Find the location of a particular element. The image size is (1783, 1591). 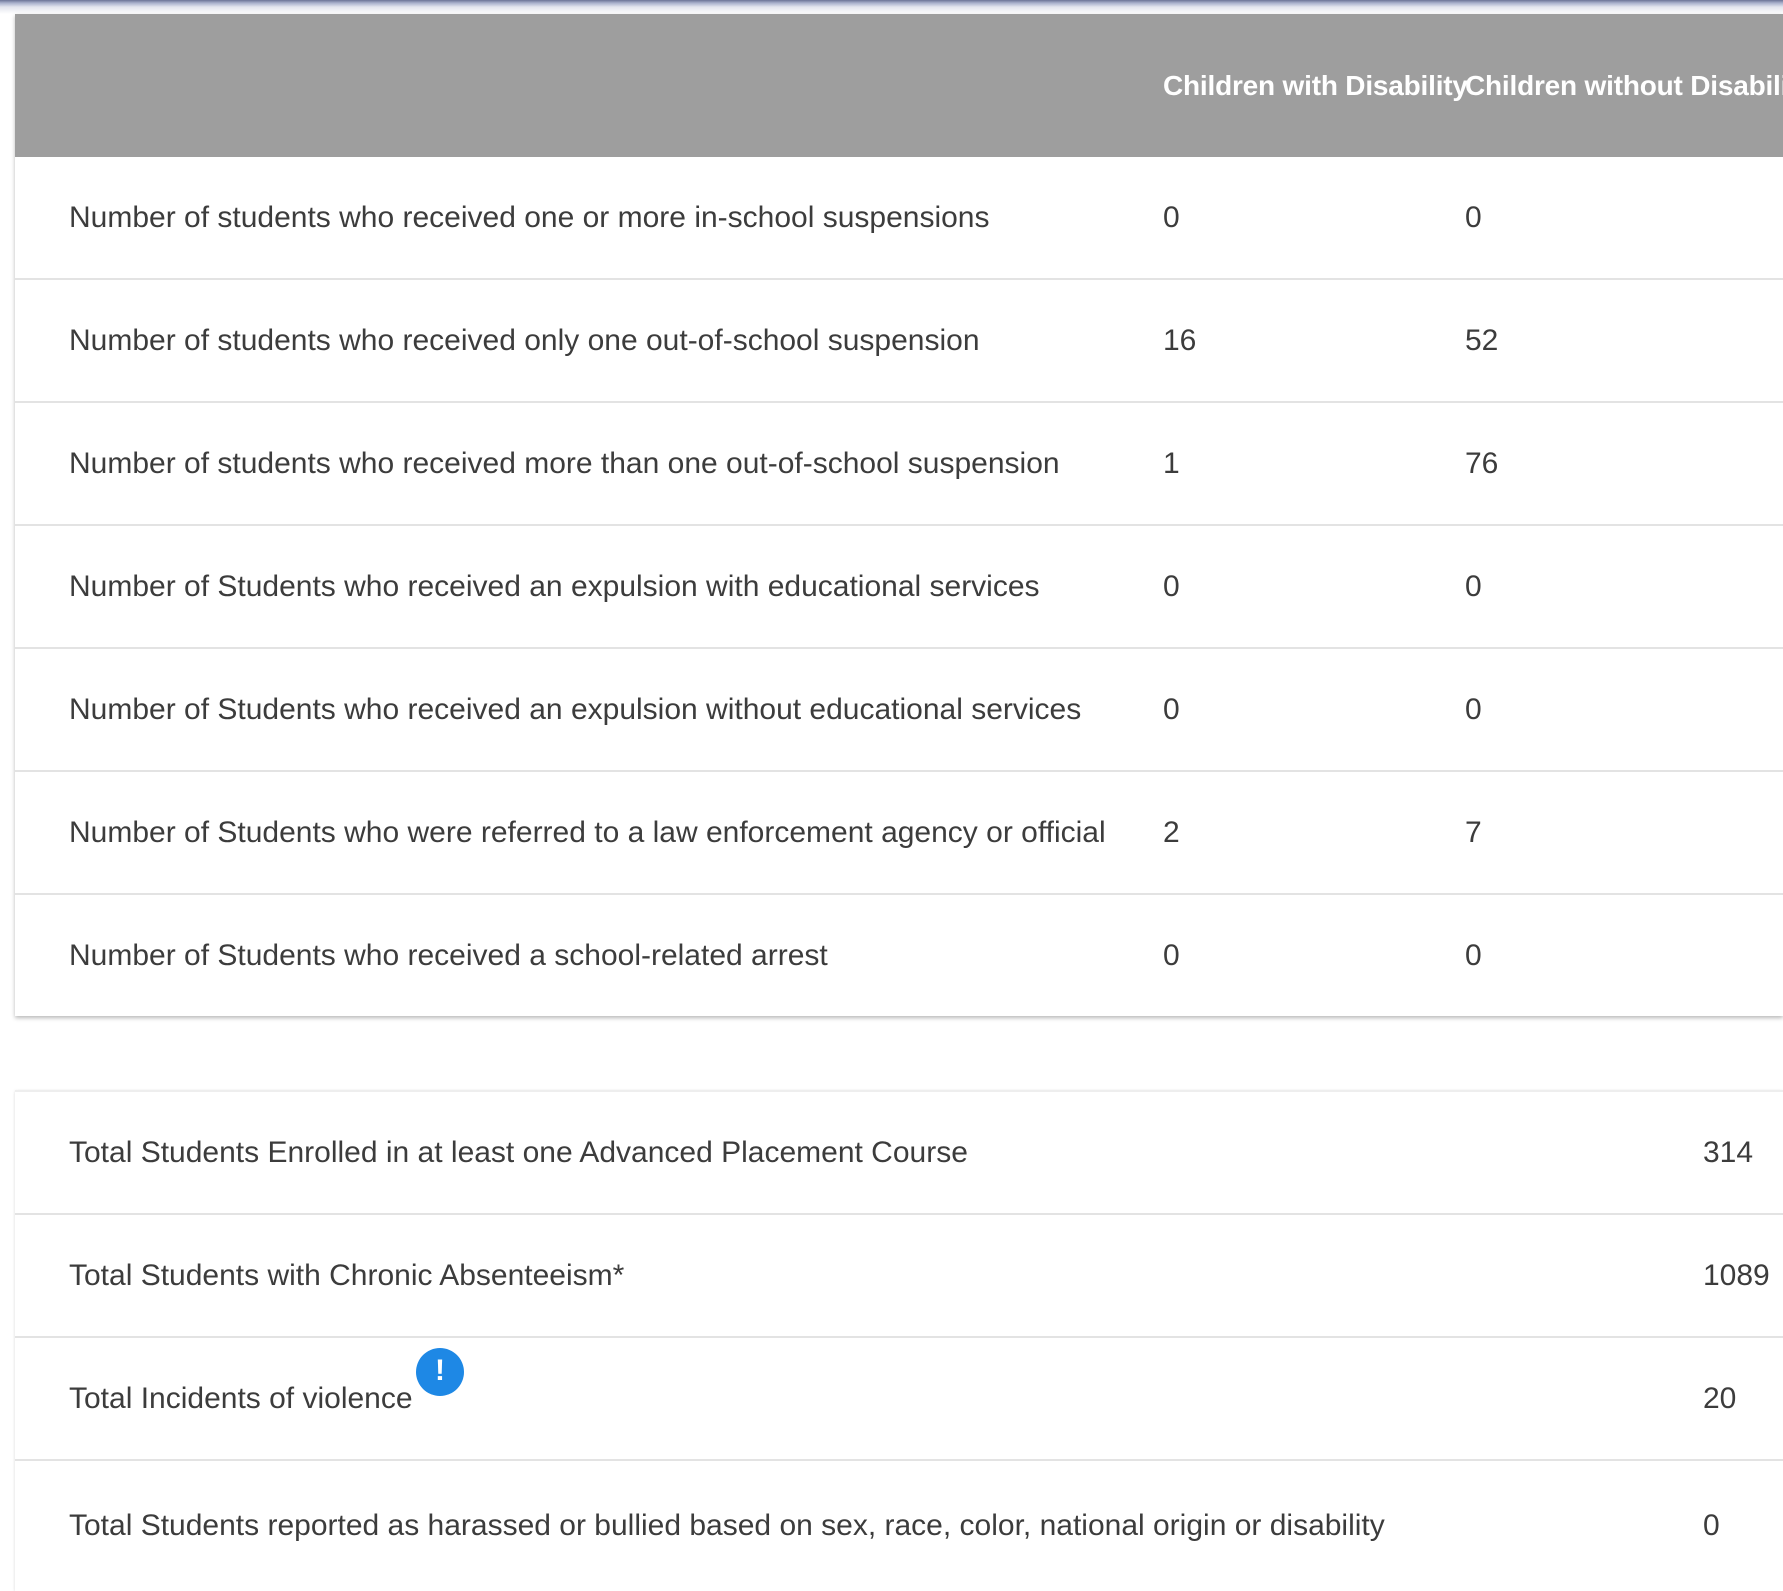

total-value: 314 is located at coordinates (1728, 1152).